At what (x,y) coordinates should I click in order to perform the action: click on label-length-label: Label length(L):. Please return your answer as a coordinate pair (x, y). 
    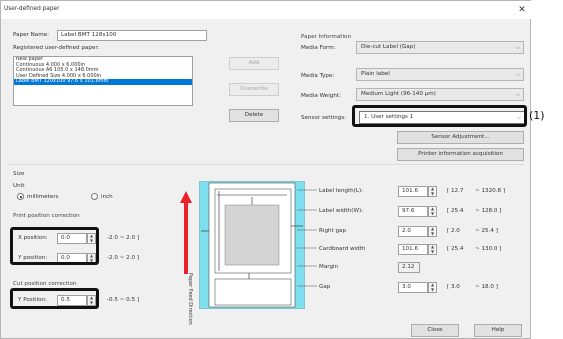
    Looking at the image, I should click on (341, 191).